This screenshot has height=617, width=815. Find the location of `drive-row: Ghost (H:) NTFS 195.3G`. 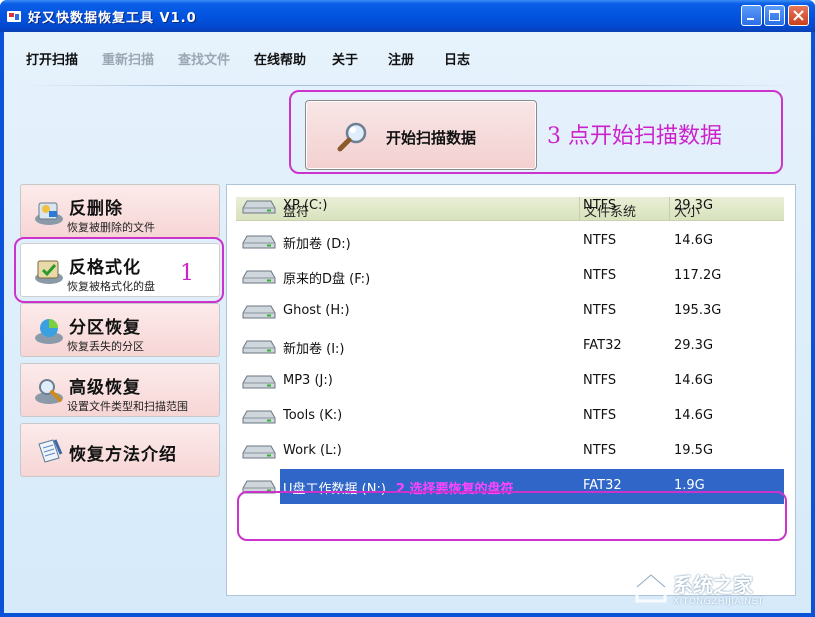

drive-row: Ghost (H:) NTFS 195.3G is located at coordinates (510, 311).